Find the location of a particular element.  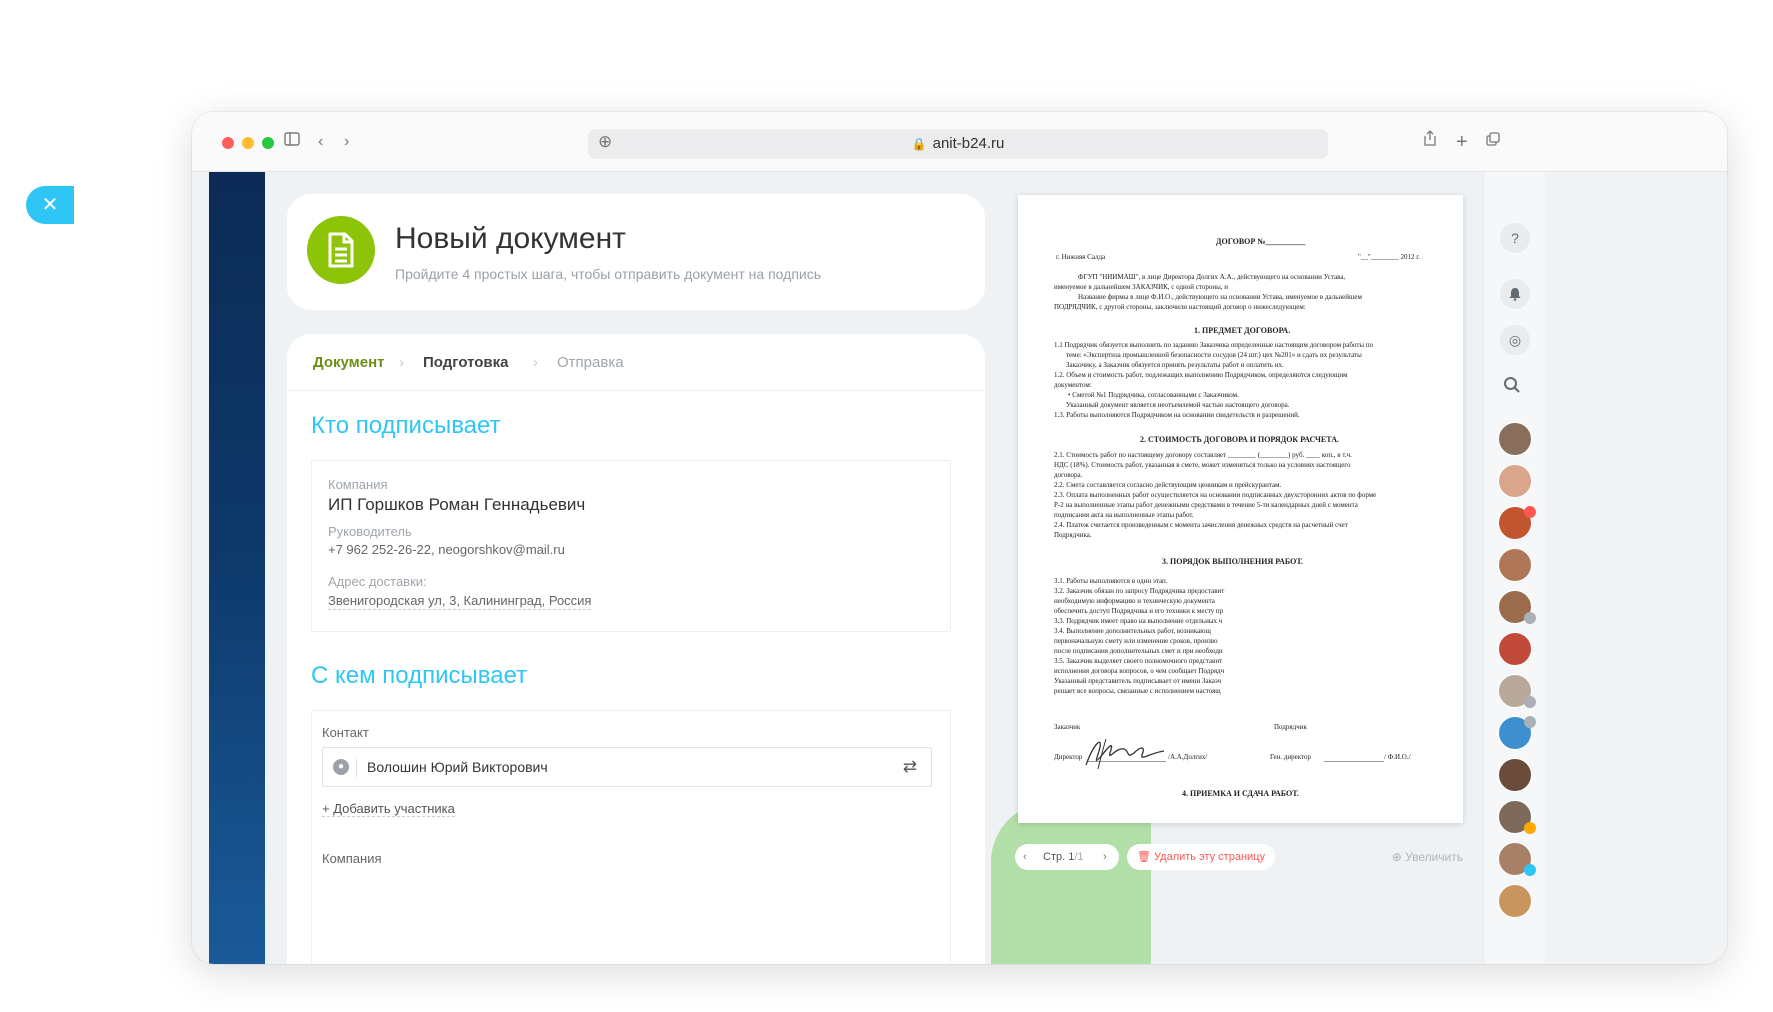

left-slider-panel is located at coordinates (237, 568).